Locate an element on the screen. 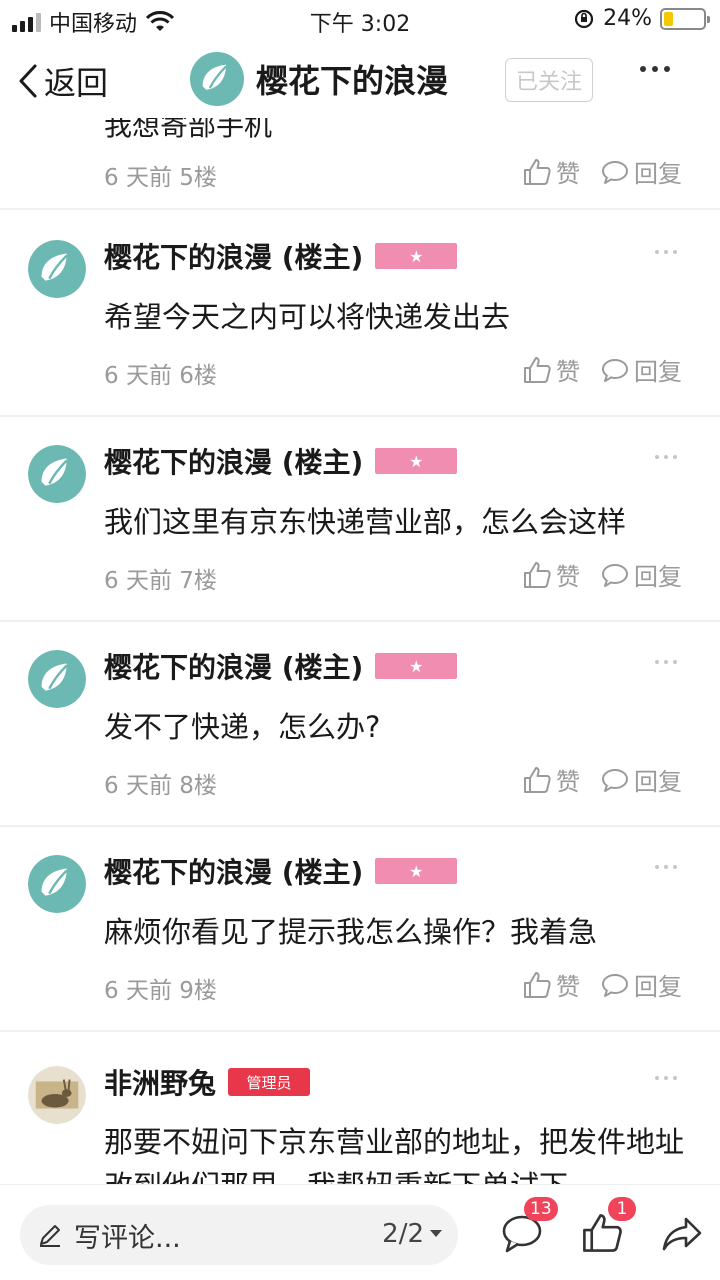 The height and width of the screenshot is (1280, 720). nav-bar: 返回 樱花下的浪漫 已关注 is located at coordinates (360, 81).